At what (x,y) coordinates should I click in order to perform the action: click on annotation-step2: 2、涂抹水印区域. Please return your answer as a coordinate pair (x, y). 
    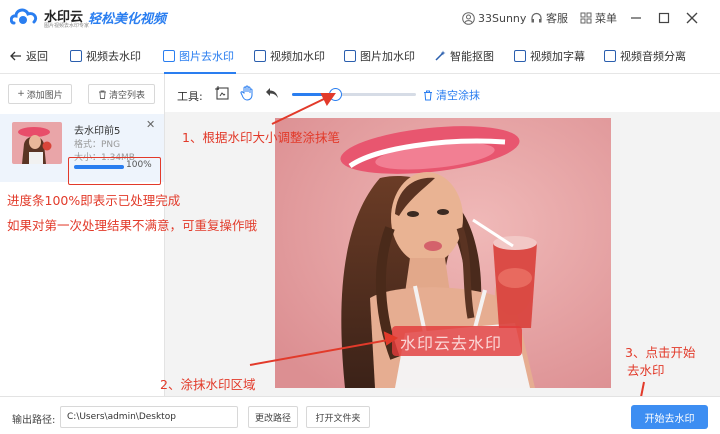
    Looking at the image, I should click on (208, 384).